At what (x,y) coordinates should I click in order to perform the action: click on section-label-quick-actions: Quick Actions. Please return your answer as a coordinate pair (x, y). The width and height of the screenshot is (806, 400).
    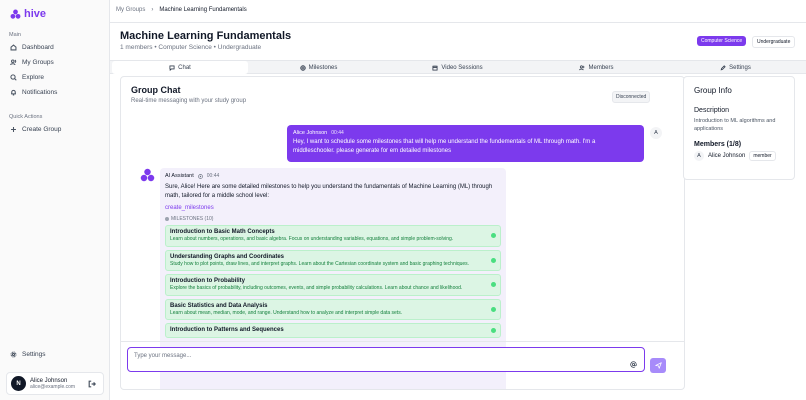
    Looking at the image, I should click on (26, 117).